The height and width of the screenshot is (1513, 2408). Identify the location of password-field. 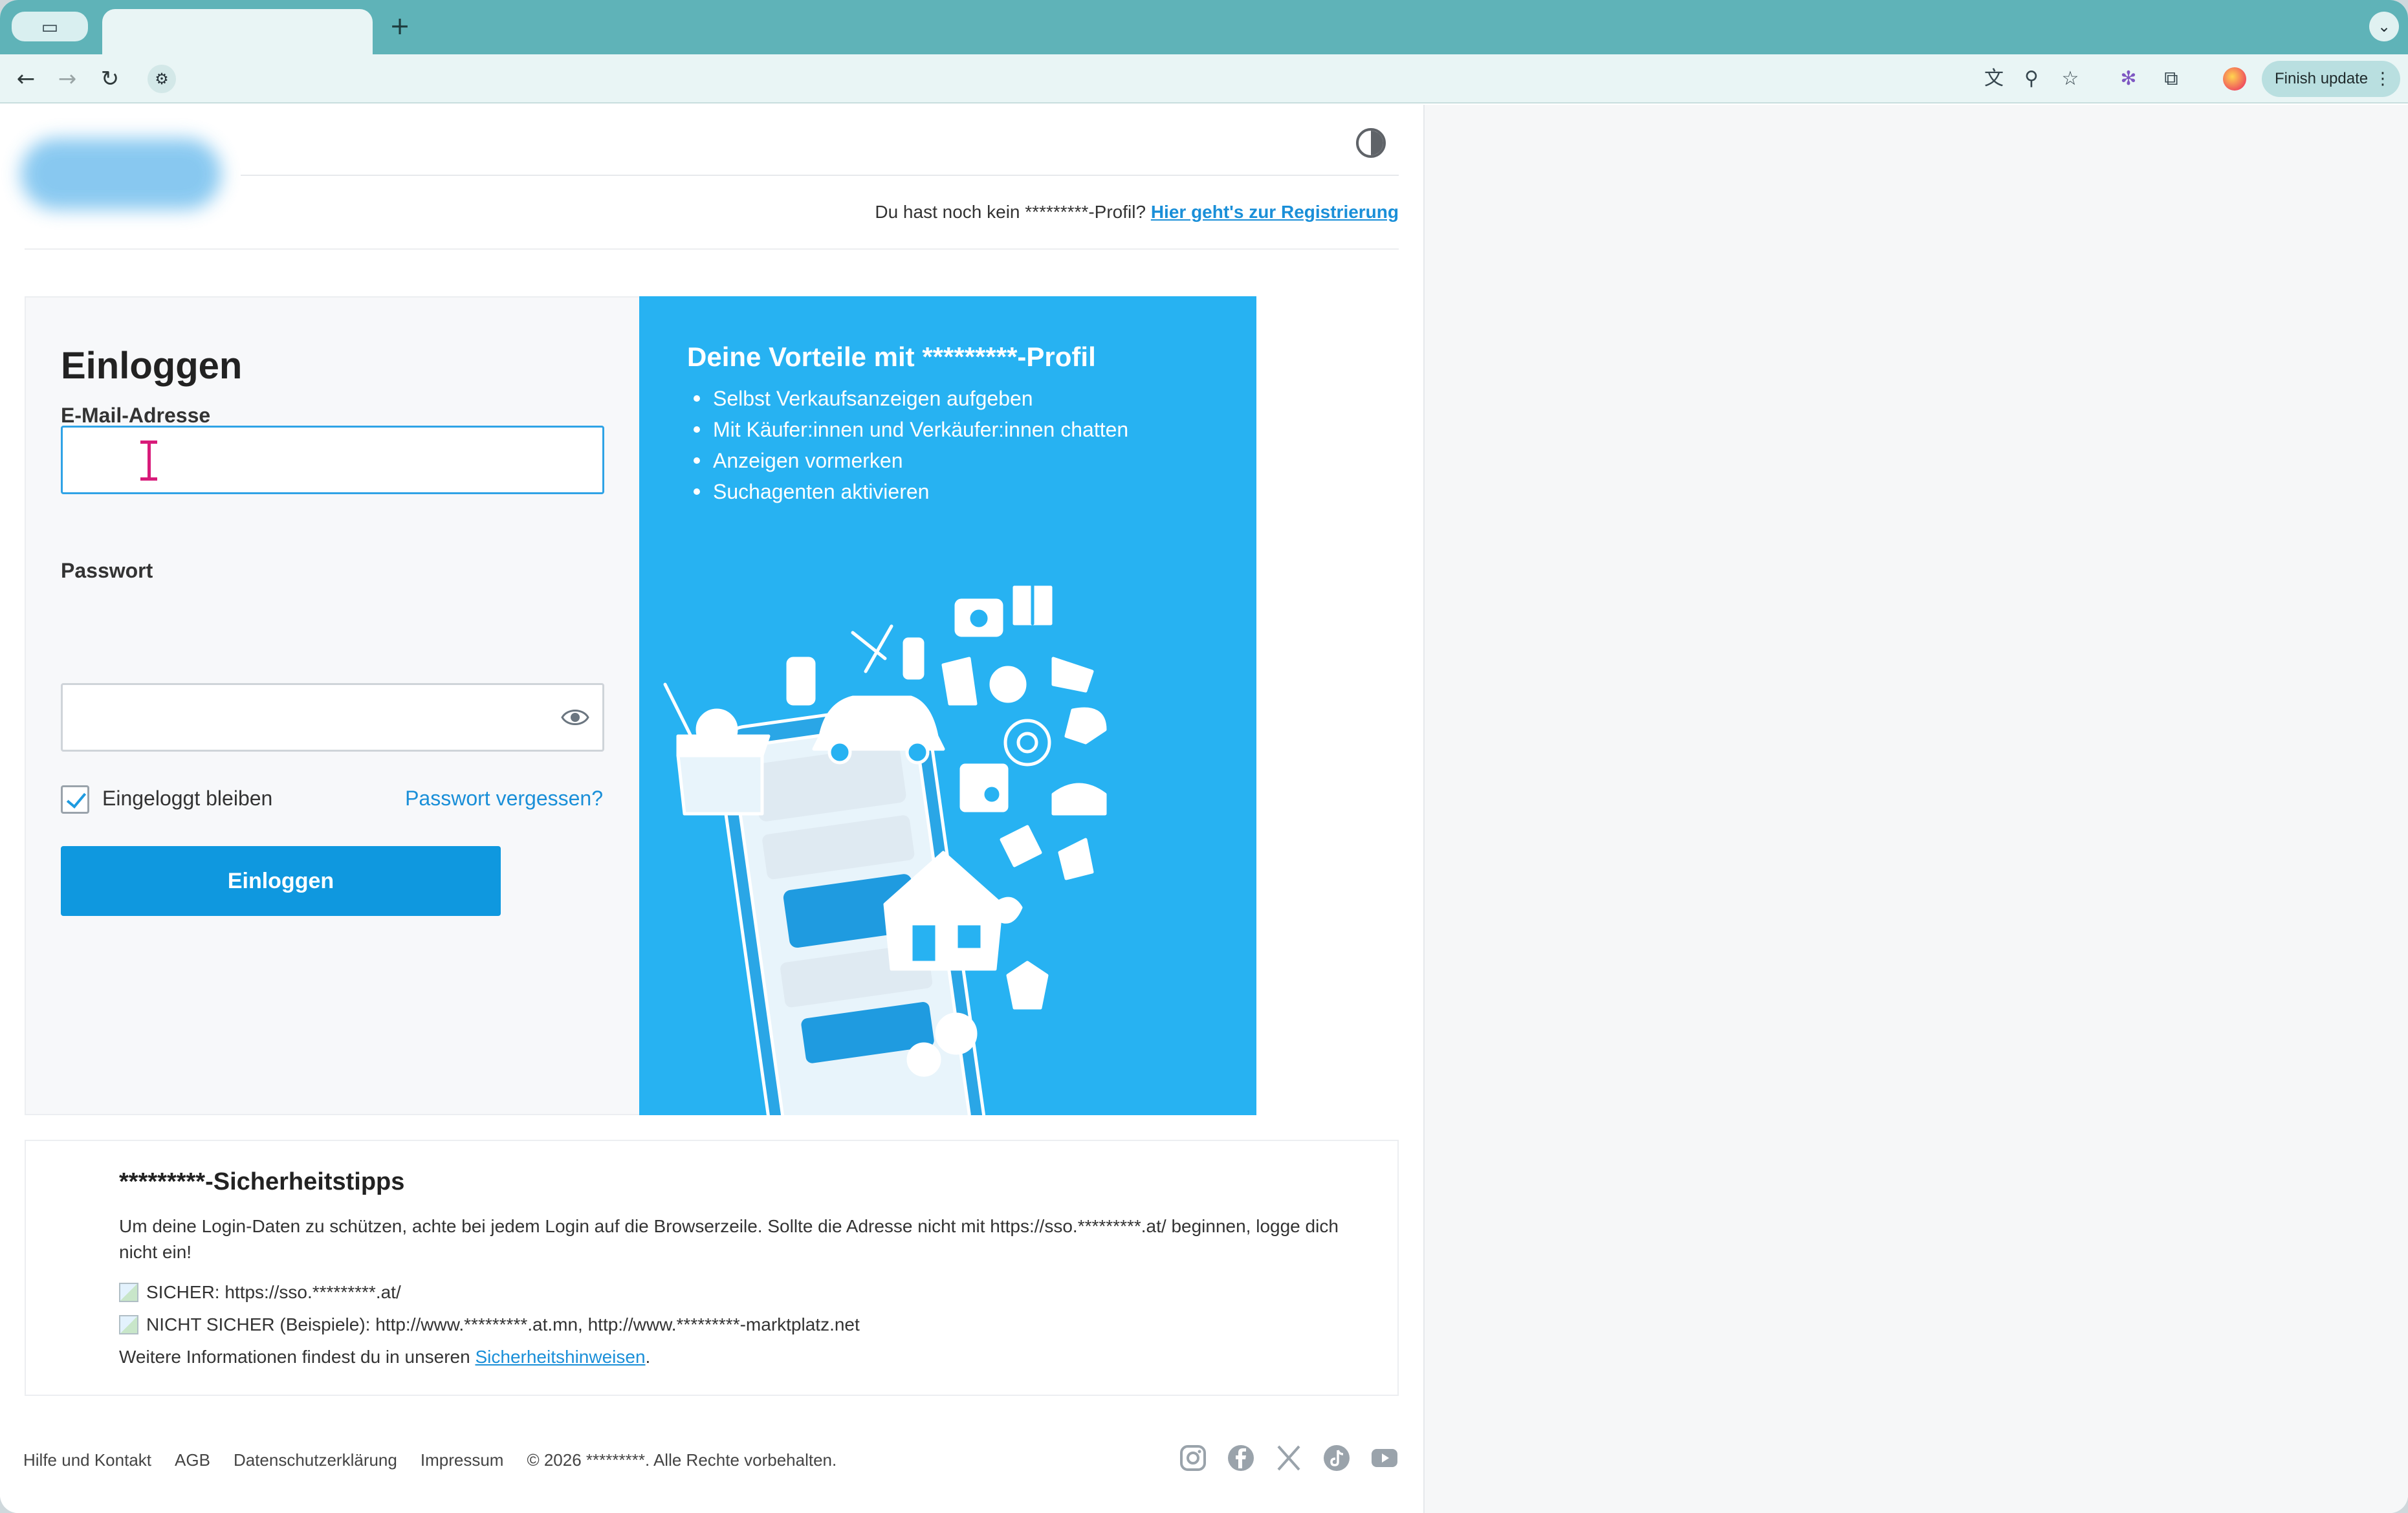
(333, 717).